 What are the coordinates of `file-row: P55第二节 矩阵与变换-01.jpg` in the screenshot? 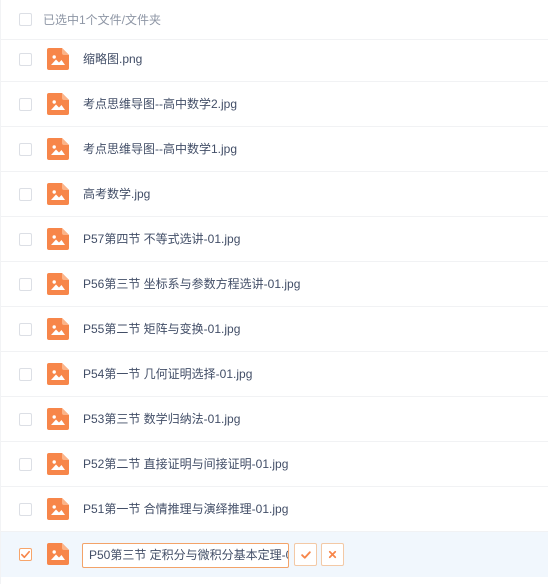 It's located at (274, 329).